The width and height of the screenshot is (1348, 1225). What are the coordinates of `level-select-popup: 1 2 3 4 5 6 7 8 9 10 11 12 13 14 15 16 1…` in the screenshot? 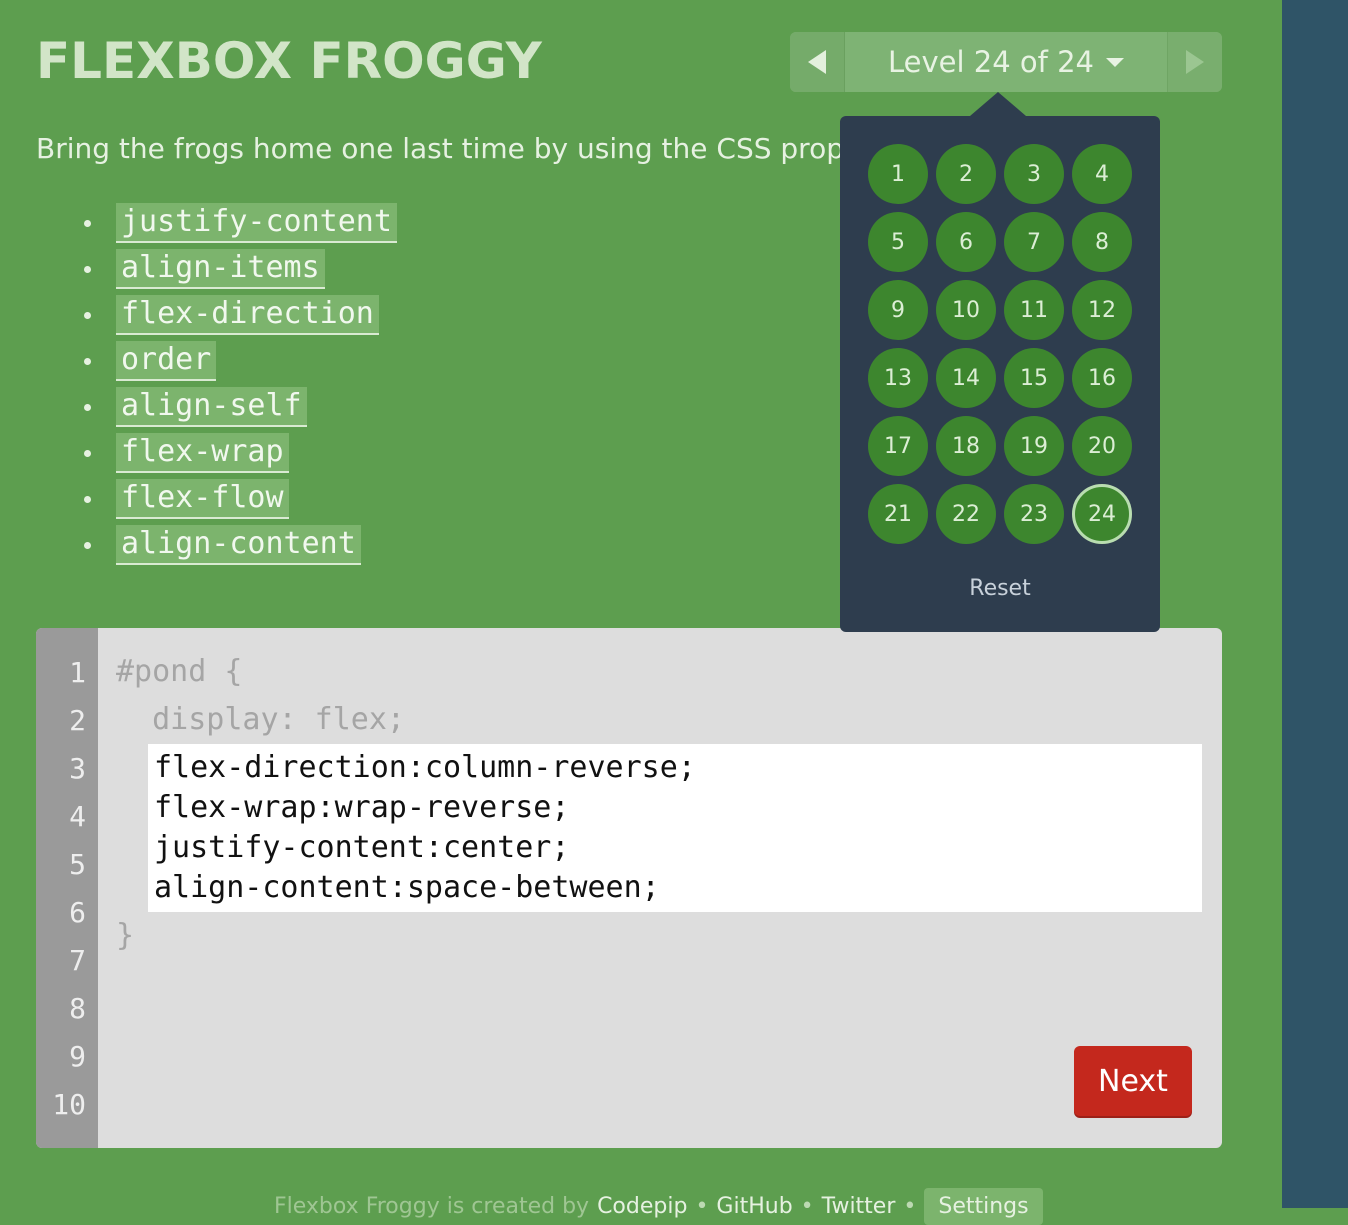 It's located at (1000, 362).